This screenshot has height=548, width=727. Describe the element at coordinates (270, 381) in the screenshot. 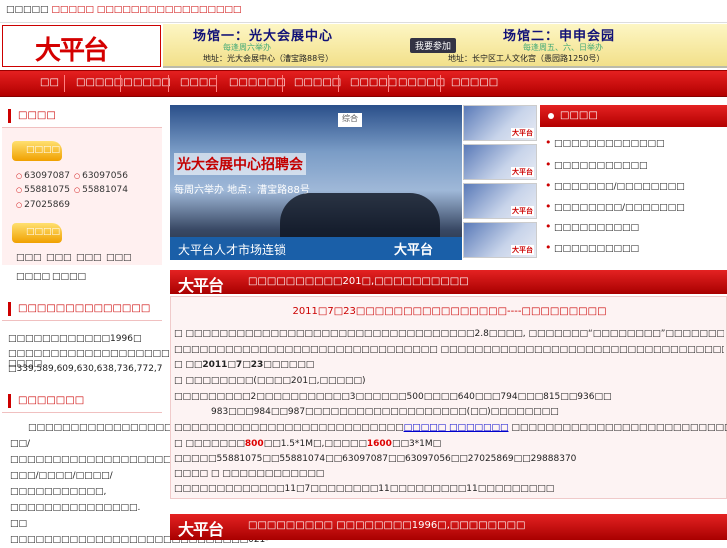

I see `content-line: □ □□□□□□□□(□□□□201□,□□□□□)` at that location.